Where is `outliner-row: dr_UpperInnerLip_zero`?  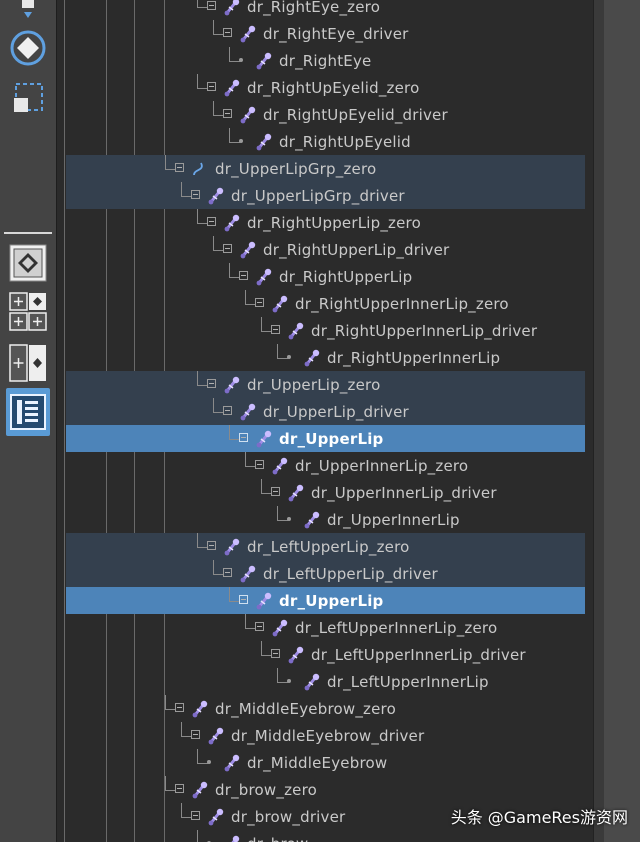
outliner-row: dr_UpperInnerLip_zero is located at coordinates (325, 465).